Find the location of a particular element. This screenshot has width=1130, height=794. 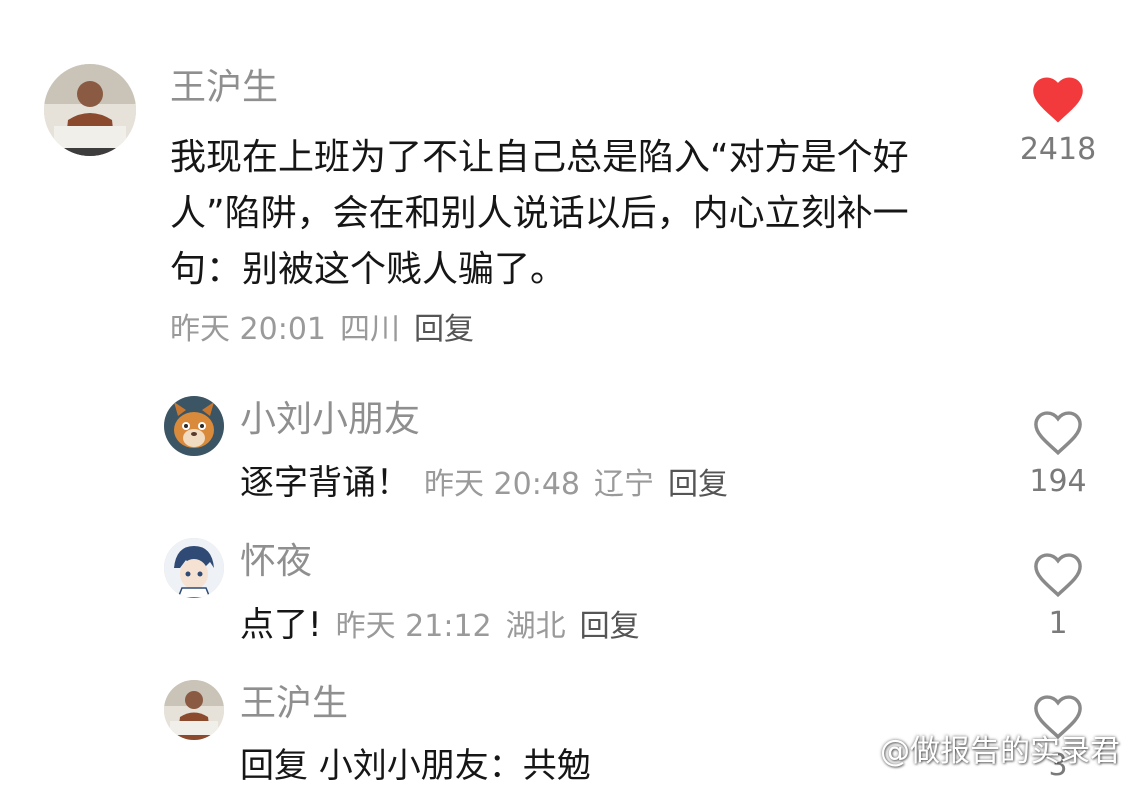

like-count: 2418 is located at coordinates (1058, 149).